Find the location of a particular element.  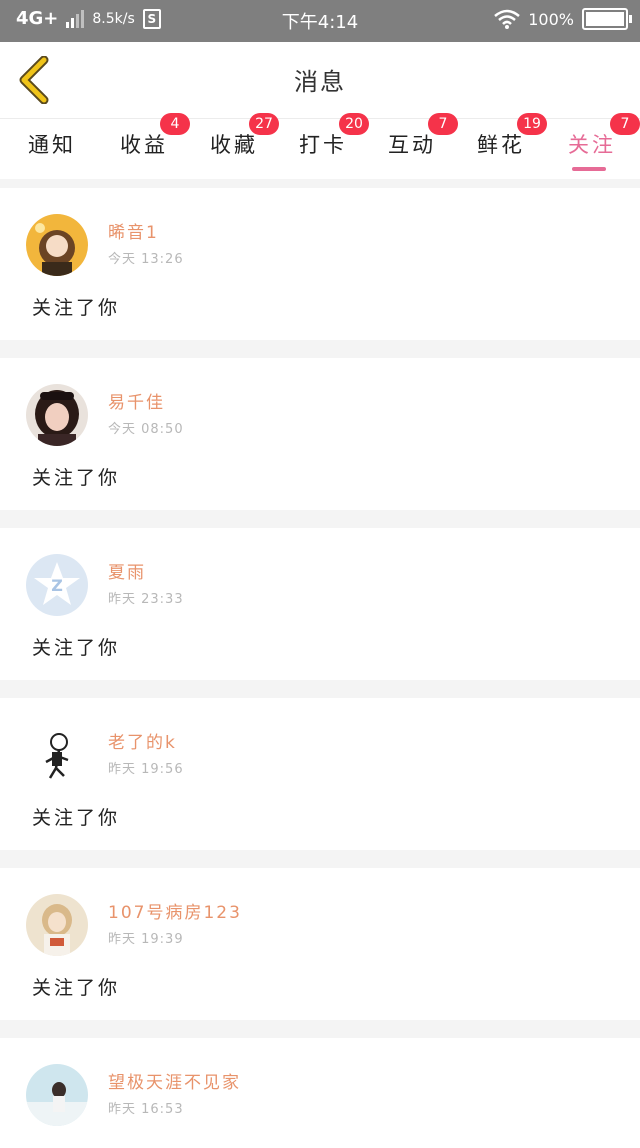

username: 老了的k is located at coordinates (142, 740).